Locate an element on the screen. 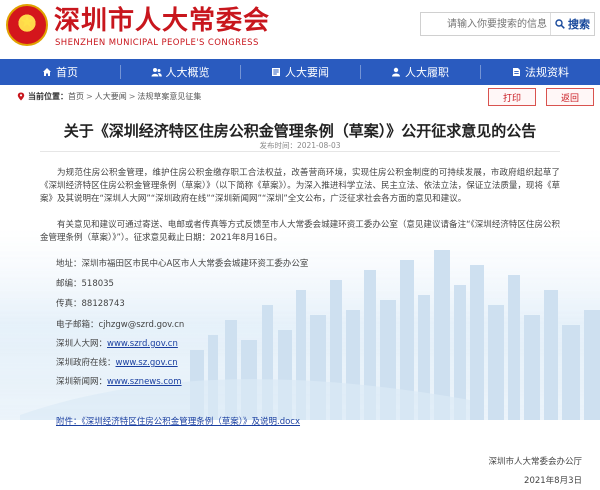 This screenshot has height=490, width=600. duty-icon is located at coordinates (396, 72).